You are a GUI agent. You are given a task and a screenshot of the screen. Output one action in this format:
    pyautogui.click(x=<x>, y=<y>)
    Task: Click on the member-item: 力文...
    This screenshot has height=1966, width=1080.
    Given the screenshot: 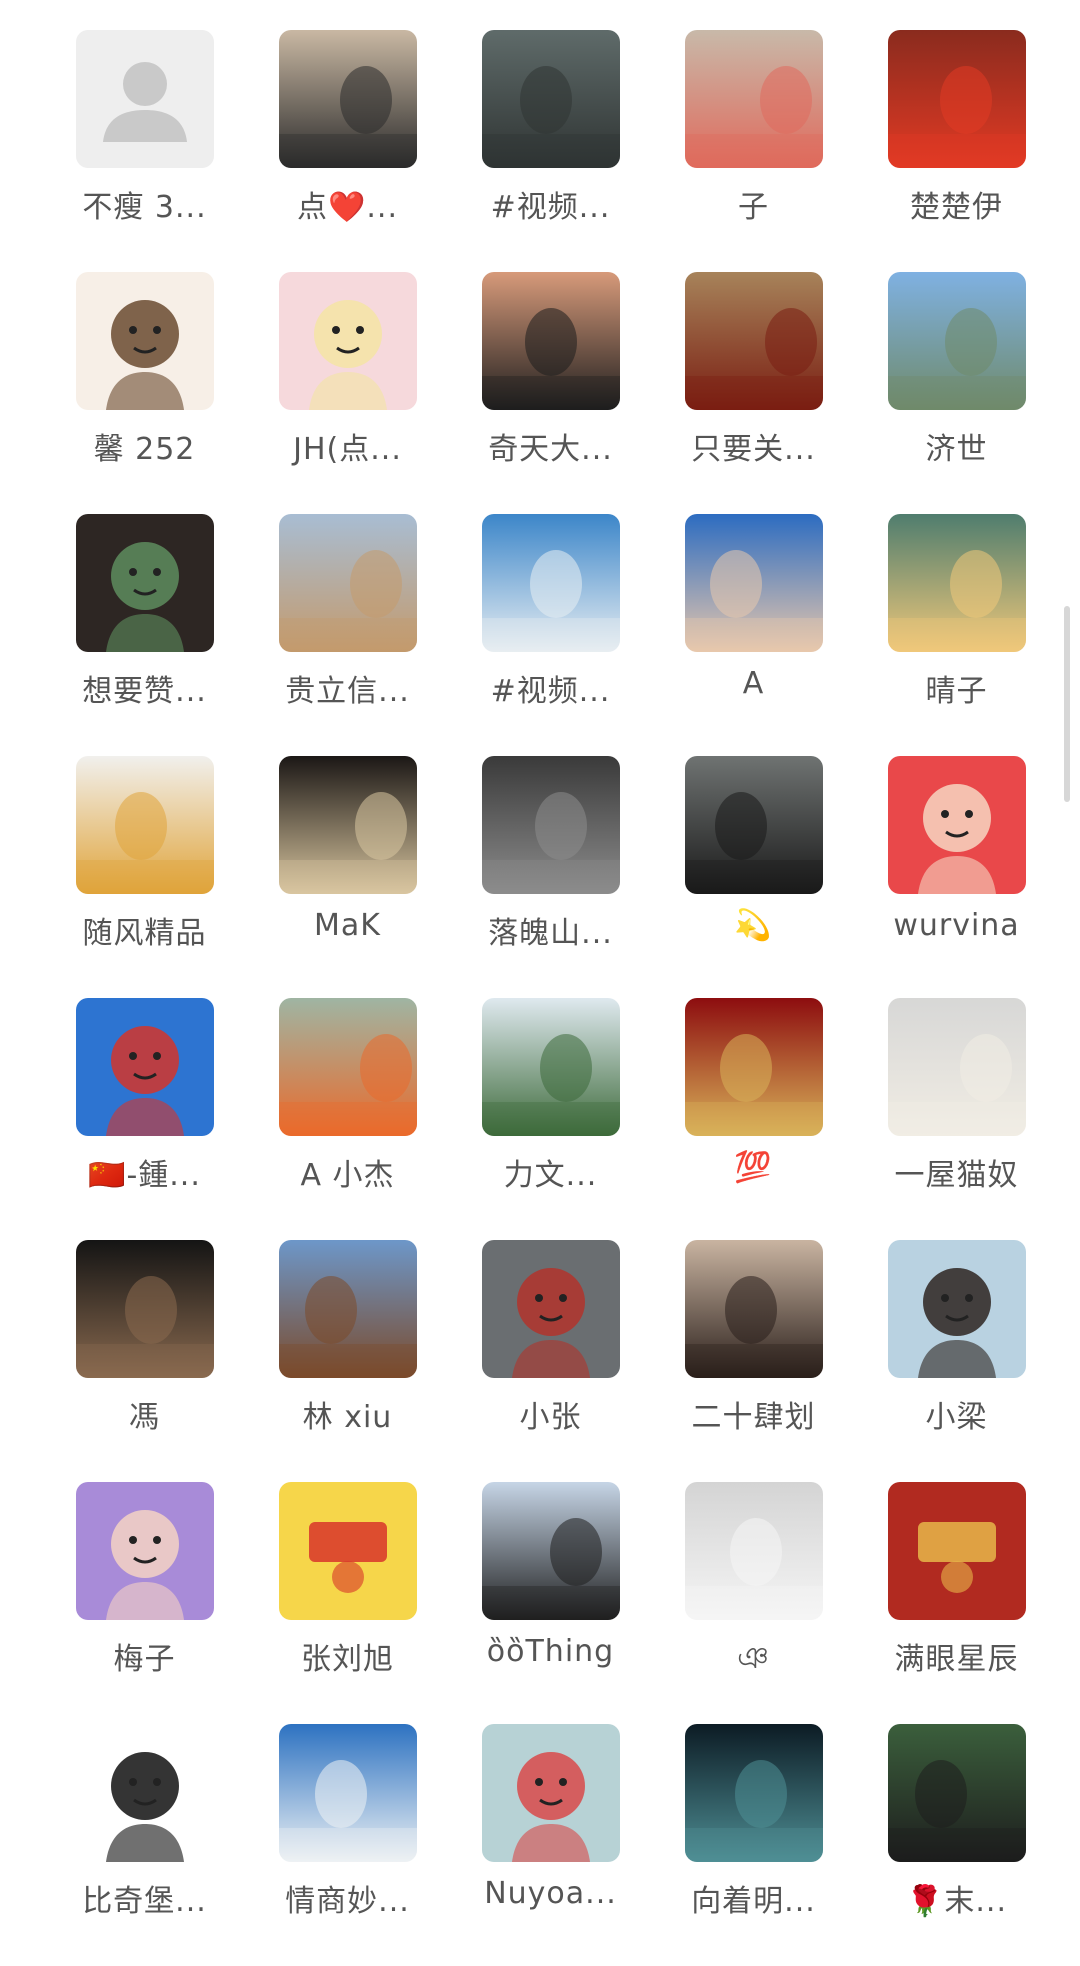 What is the action you would take?
    pyautogui.click(x=550, y=1119)
    